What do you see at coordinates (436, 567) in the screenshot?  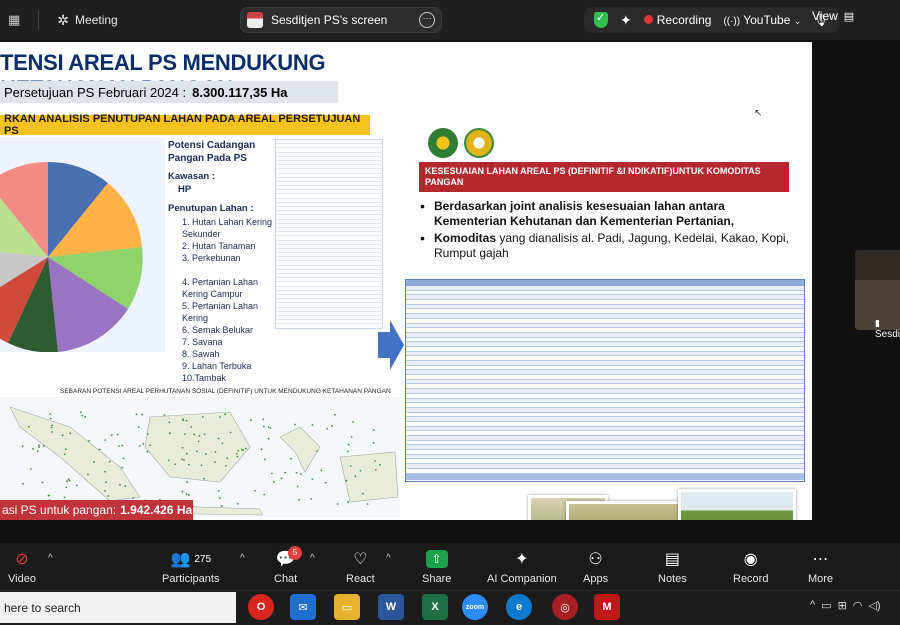 I see `share-button: ⇧ Share` at bounding box center [436, 567].